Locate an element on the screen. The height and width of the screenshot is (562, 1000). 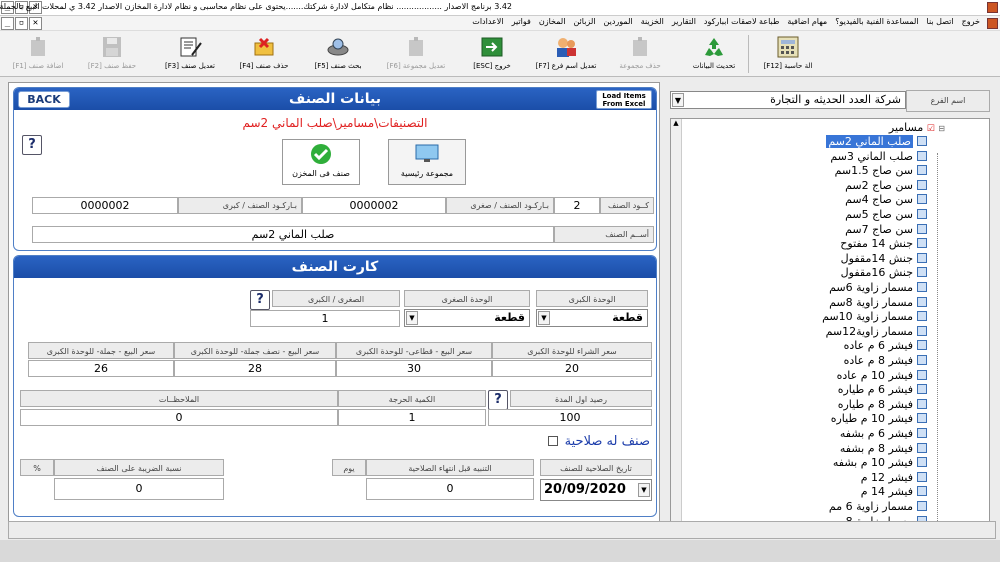
tree-node: سن صاج 2سم is located at coordinates (886, 186).